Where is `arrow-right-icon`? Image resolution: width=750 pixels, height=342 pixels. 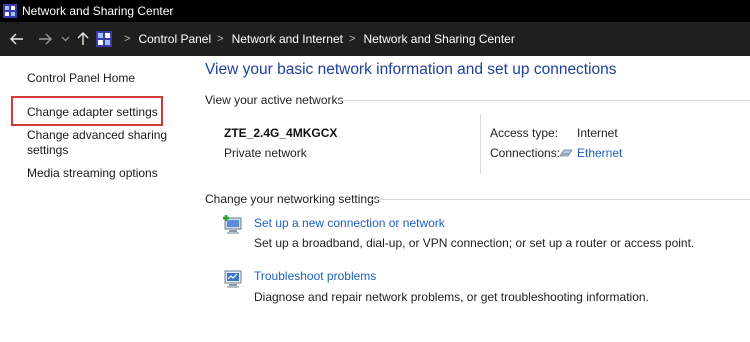 arrow-right-icon is located at coordinates (45, 39).